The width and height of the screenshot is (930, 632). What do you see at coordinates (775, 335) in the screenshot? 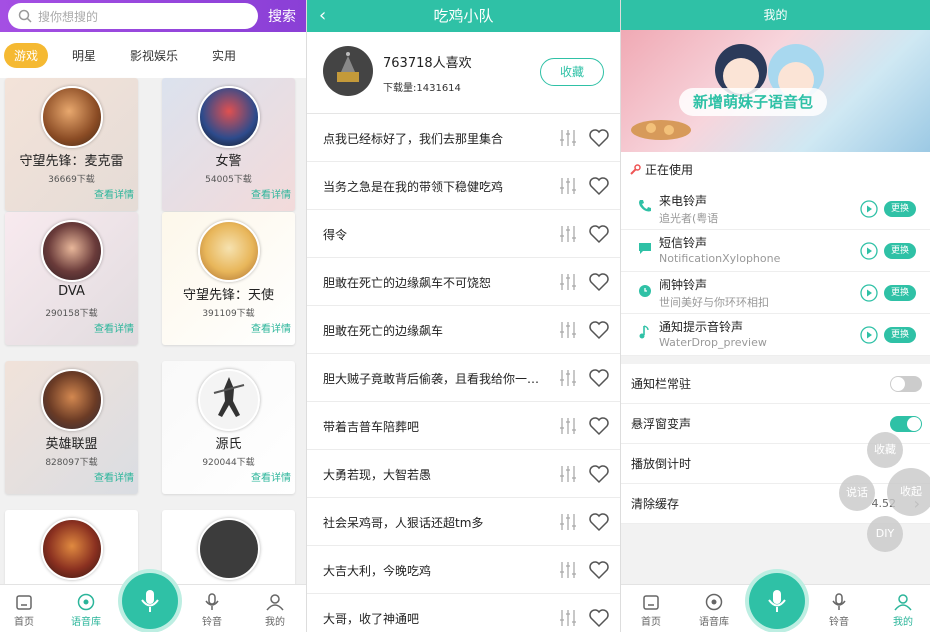
I see `ringtone-notification: 通知提示音铃声 WaterDrop_preview 更换` at bounding box center [775, 335].